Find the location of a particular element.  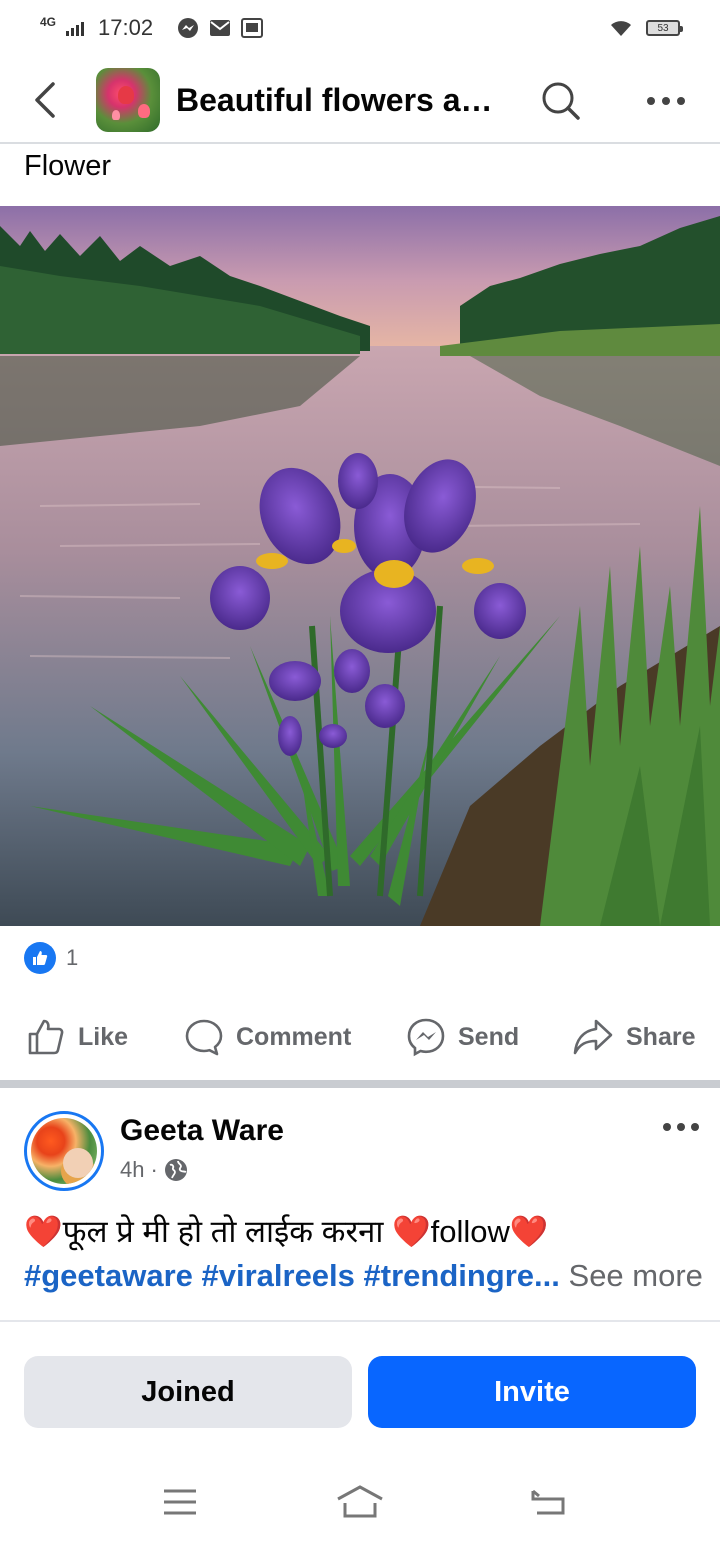

post-meta: 4h · is located at coordinates (154, 1170).